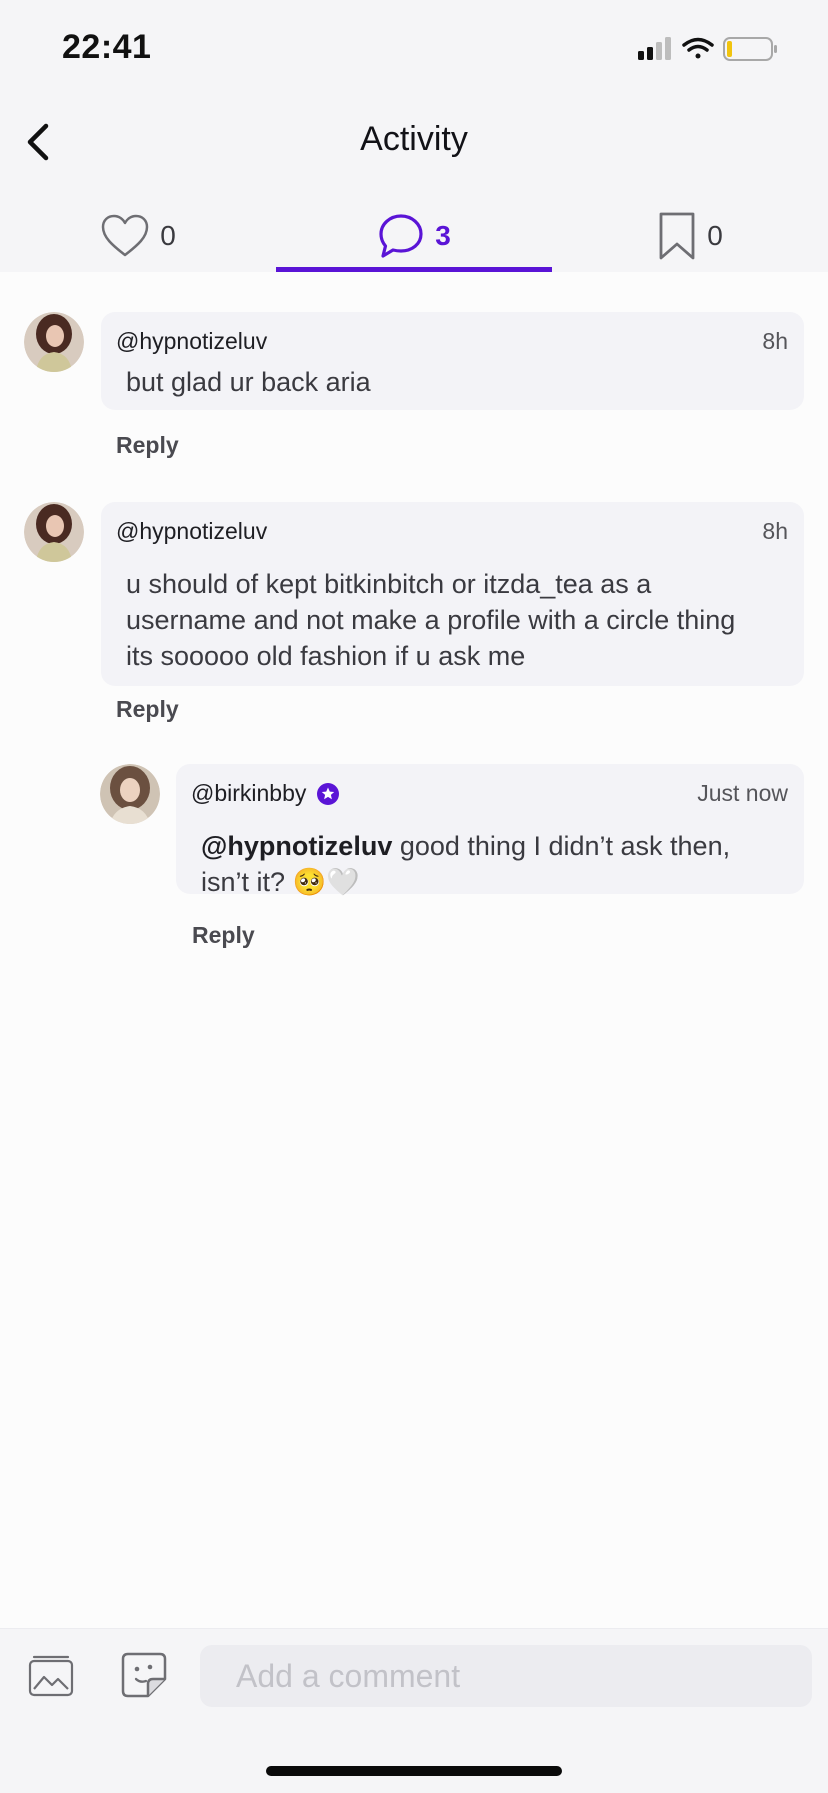 The height and width of the screenshot is (1793, 828). I want to click on tab-saves: 0, so click(690, 236).